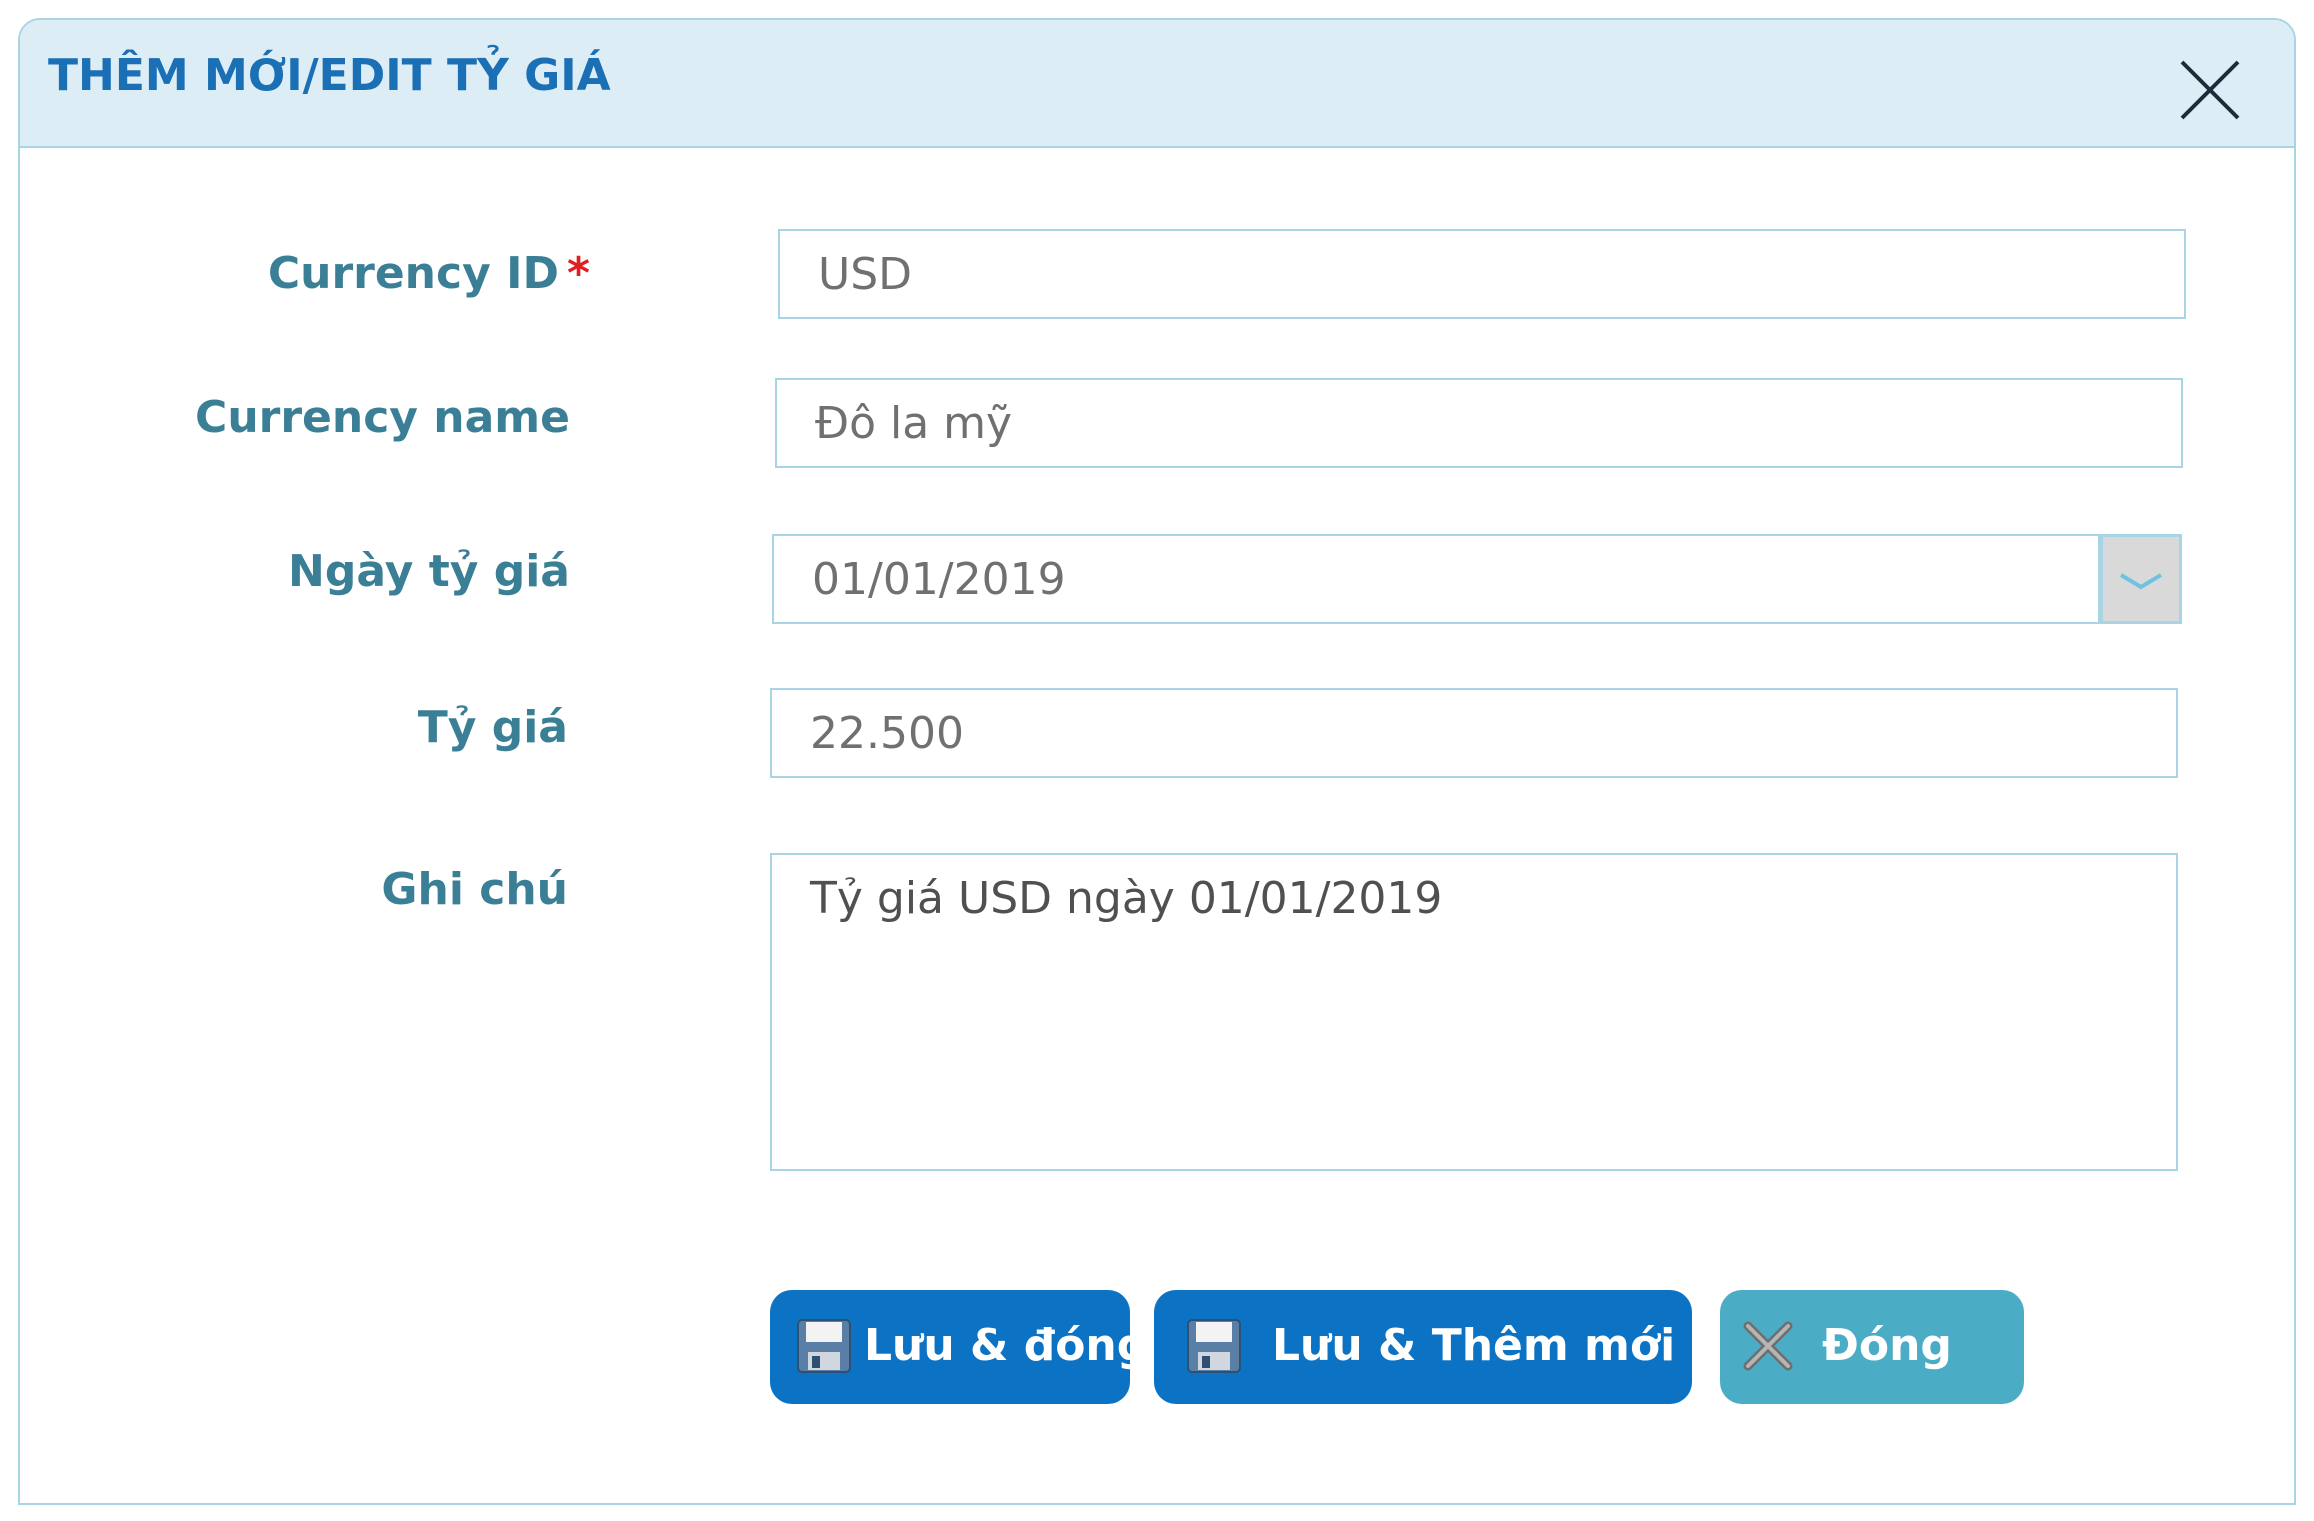  Describe the element at coordinates (1436, 579) in the screenshot. I see `rate-date-input` at that location.